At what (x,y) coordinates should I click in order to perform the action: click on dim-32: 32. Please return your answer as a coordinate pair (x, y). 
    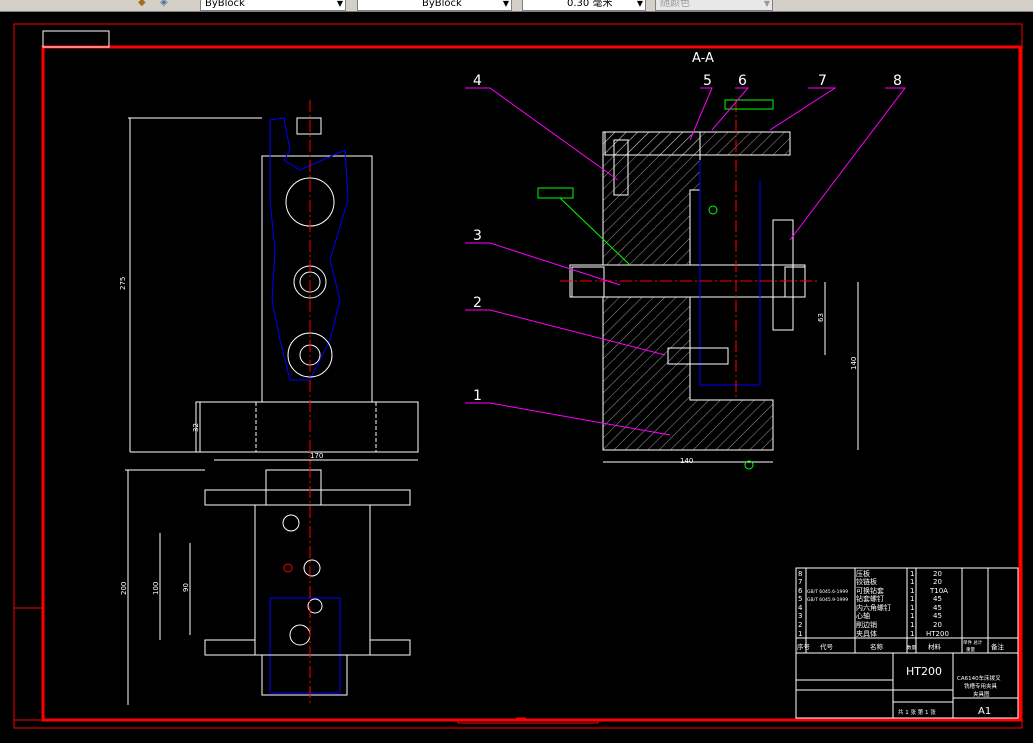
    Looking at the image, I should click on (196, 427).